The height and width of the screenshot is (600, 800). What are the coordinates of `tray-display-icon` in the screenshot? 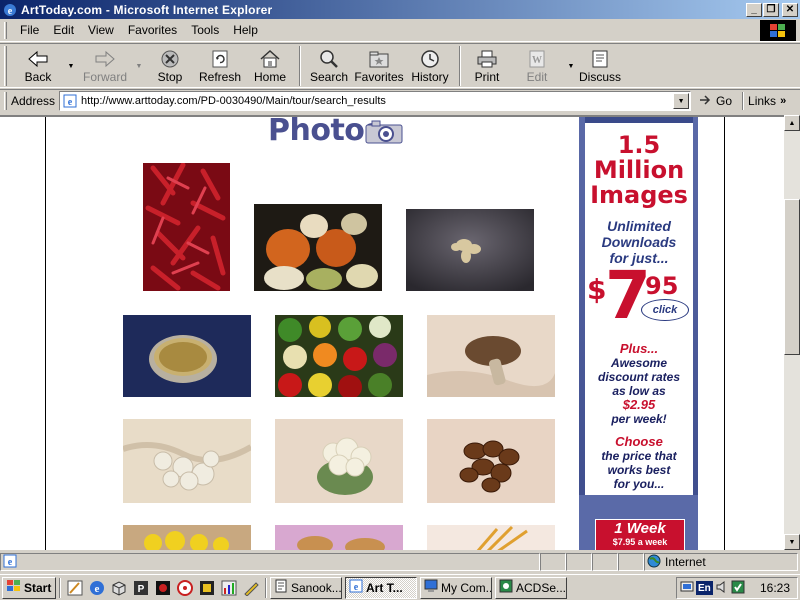 It's located at (687, 588).